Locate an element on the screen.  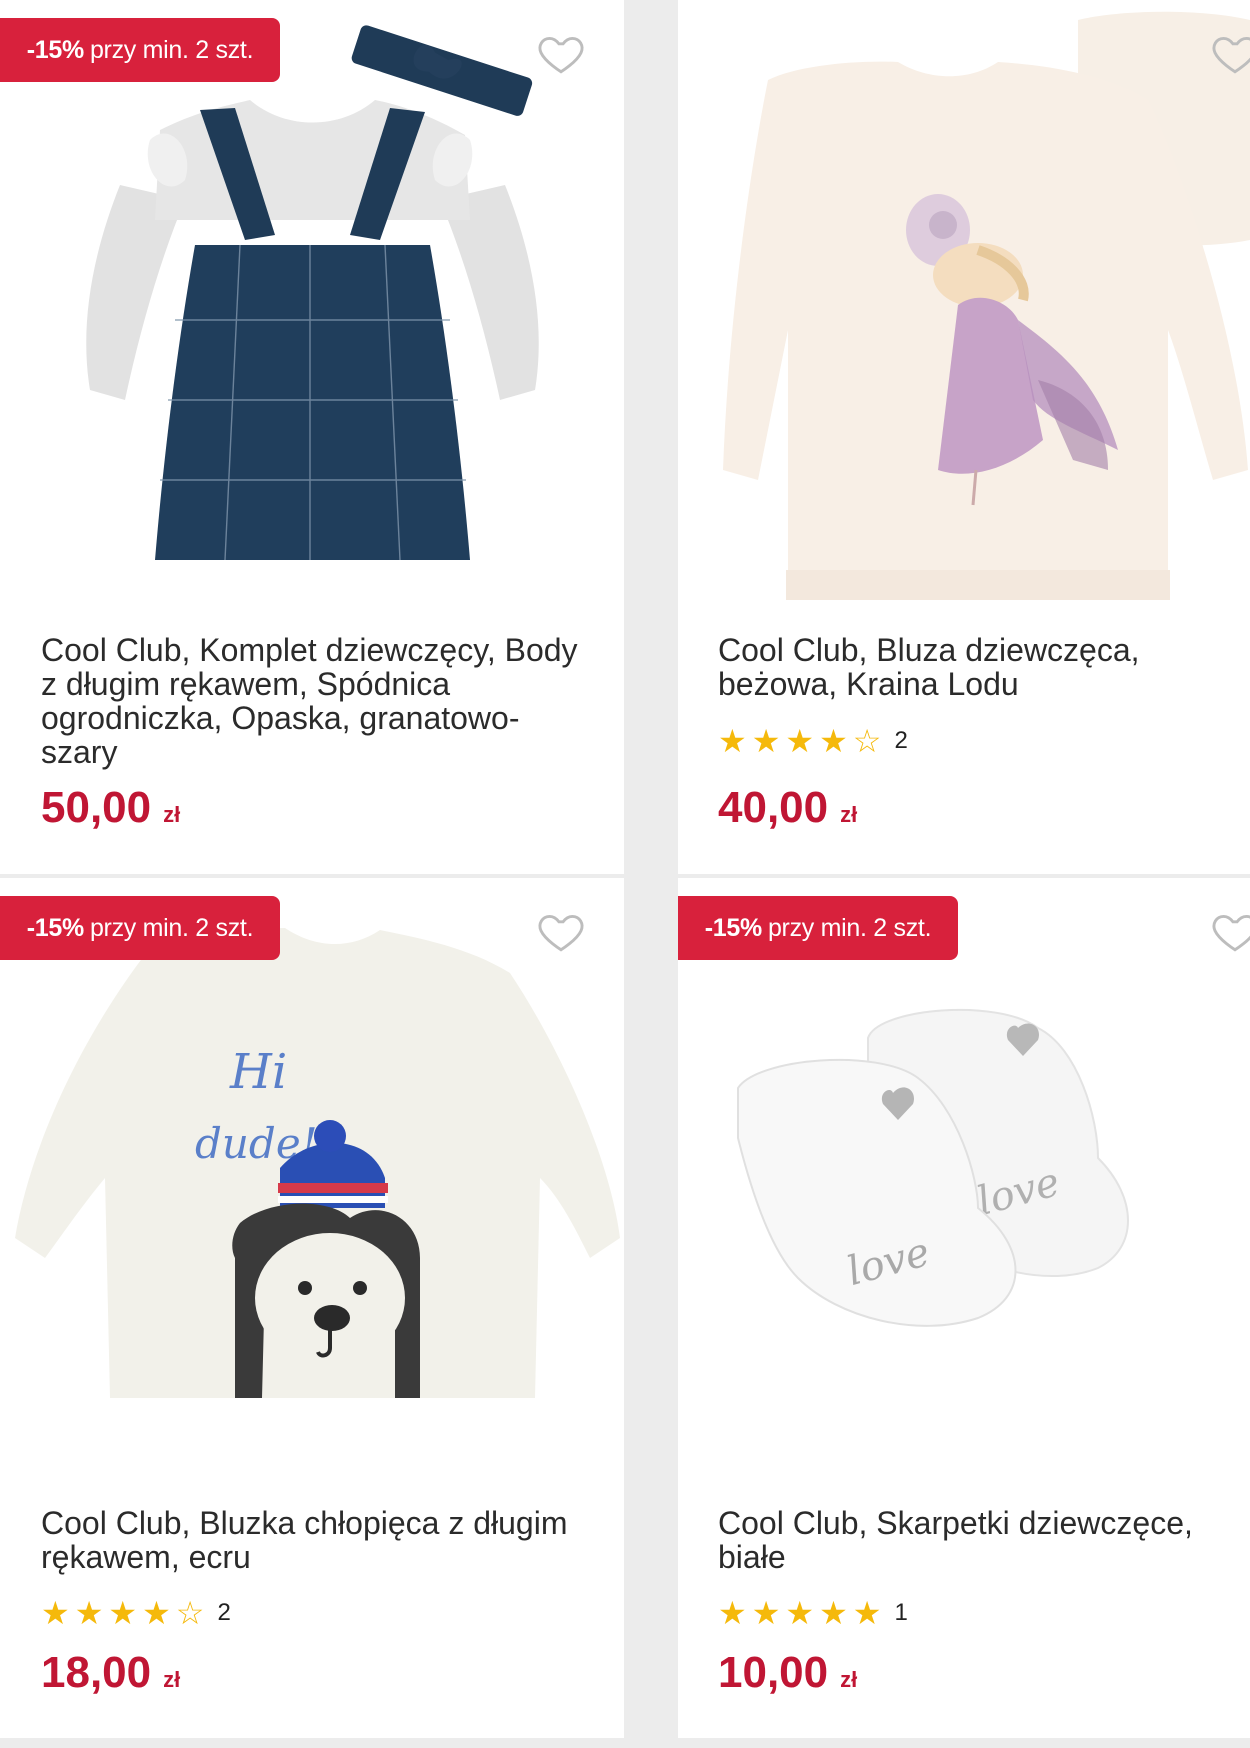
product-price: 40,00 zł is located at coordinates (787, 808).